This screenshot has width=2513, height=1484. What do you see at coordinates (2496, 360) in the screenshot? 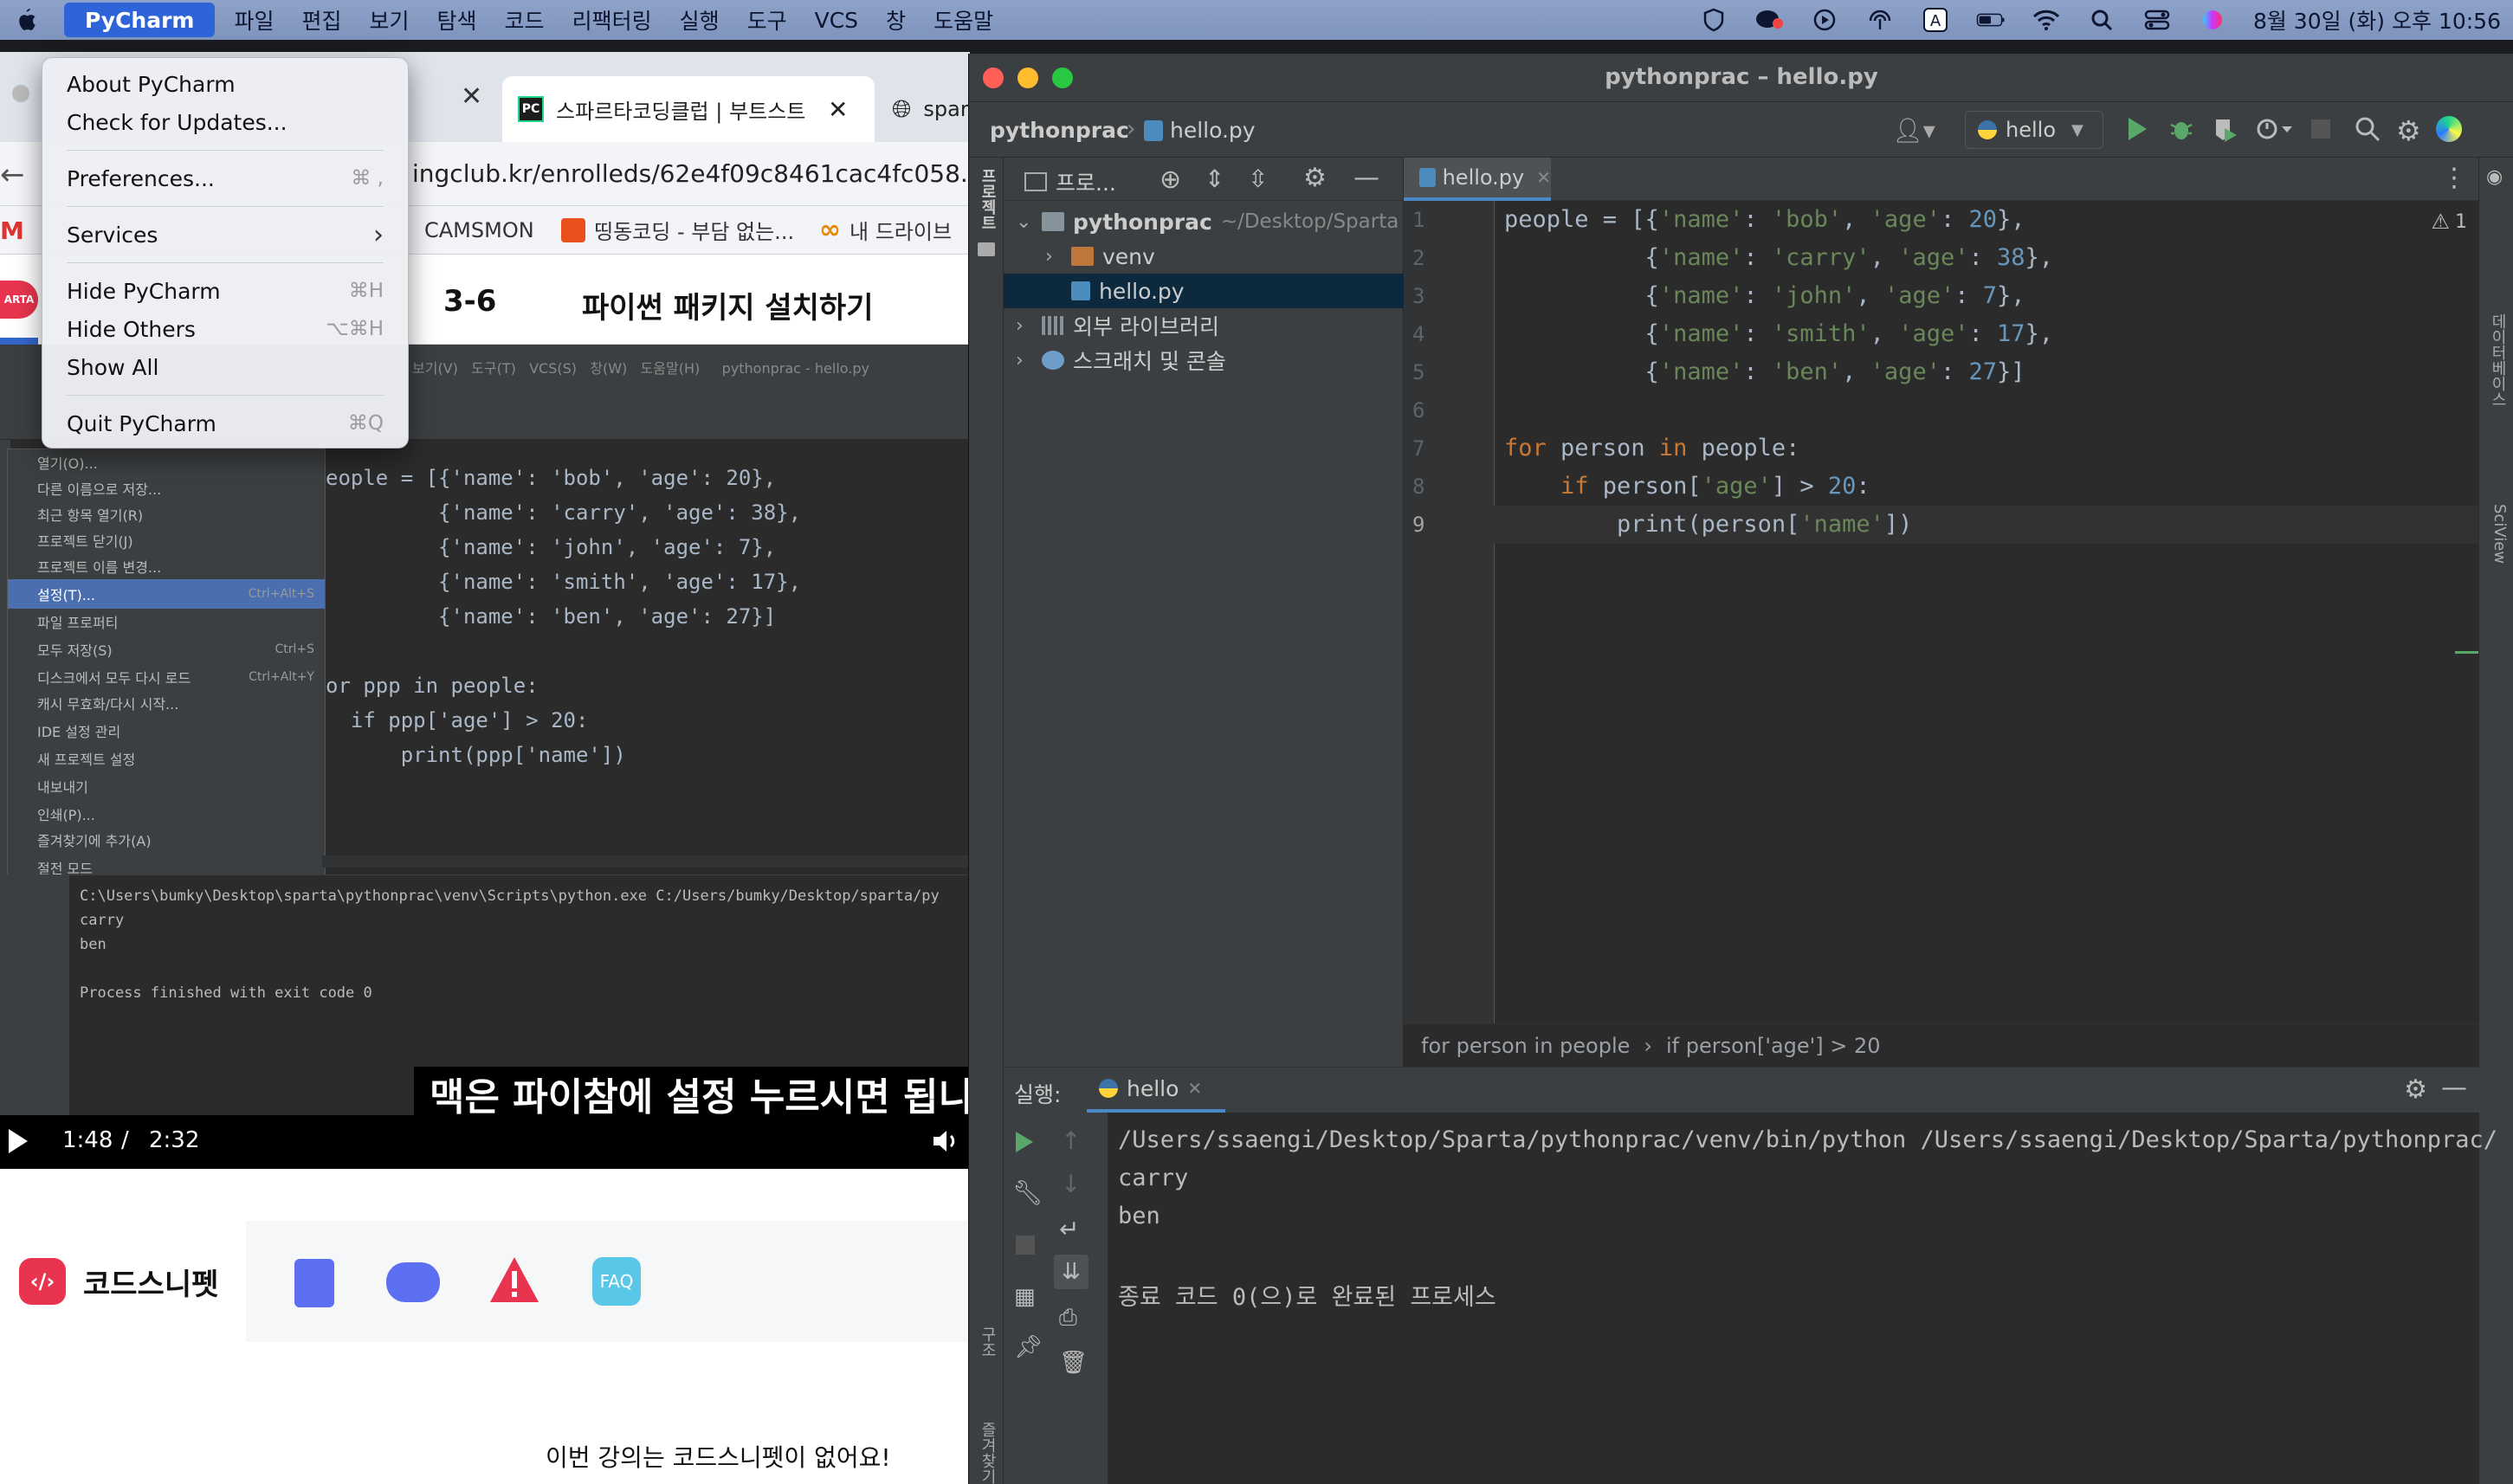
I see `tool-database: 데이터베이스` at bounding box center [2496, 360].